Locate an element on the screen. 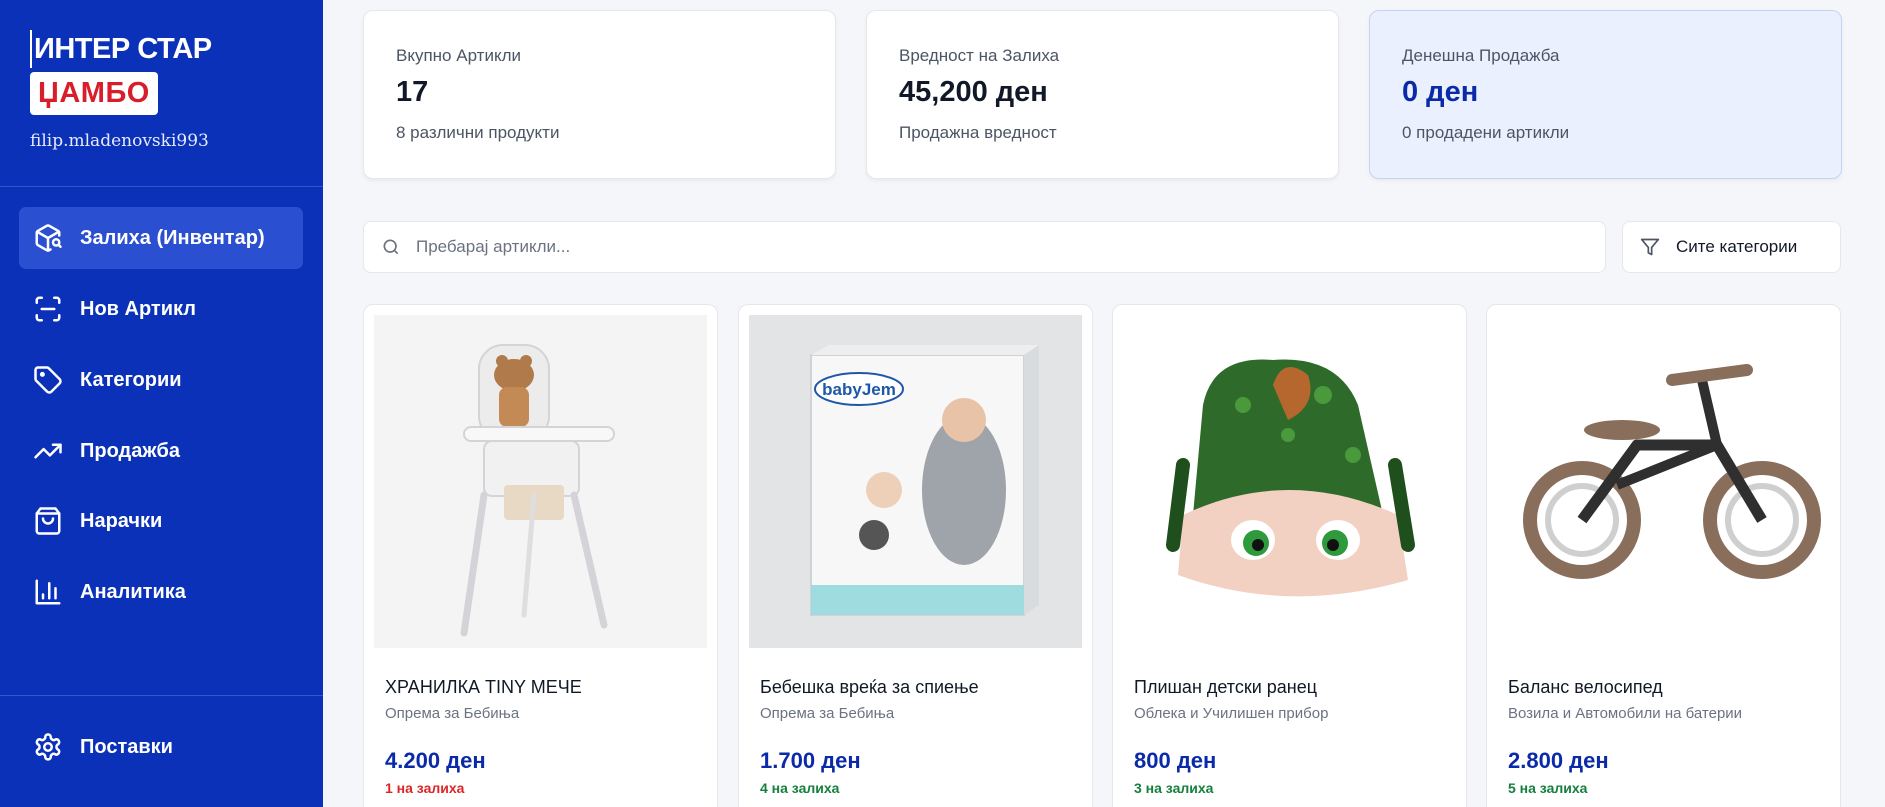  sidebar-item-categories: Категории is located at coordinates (161, 380).